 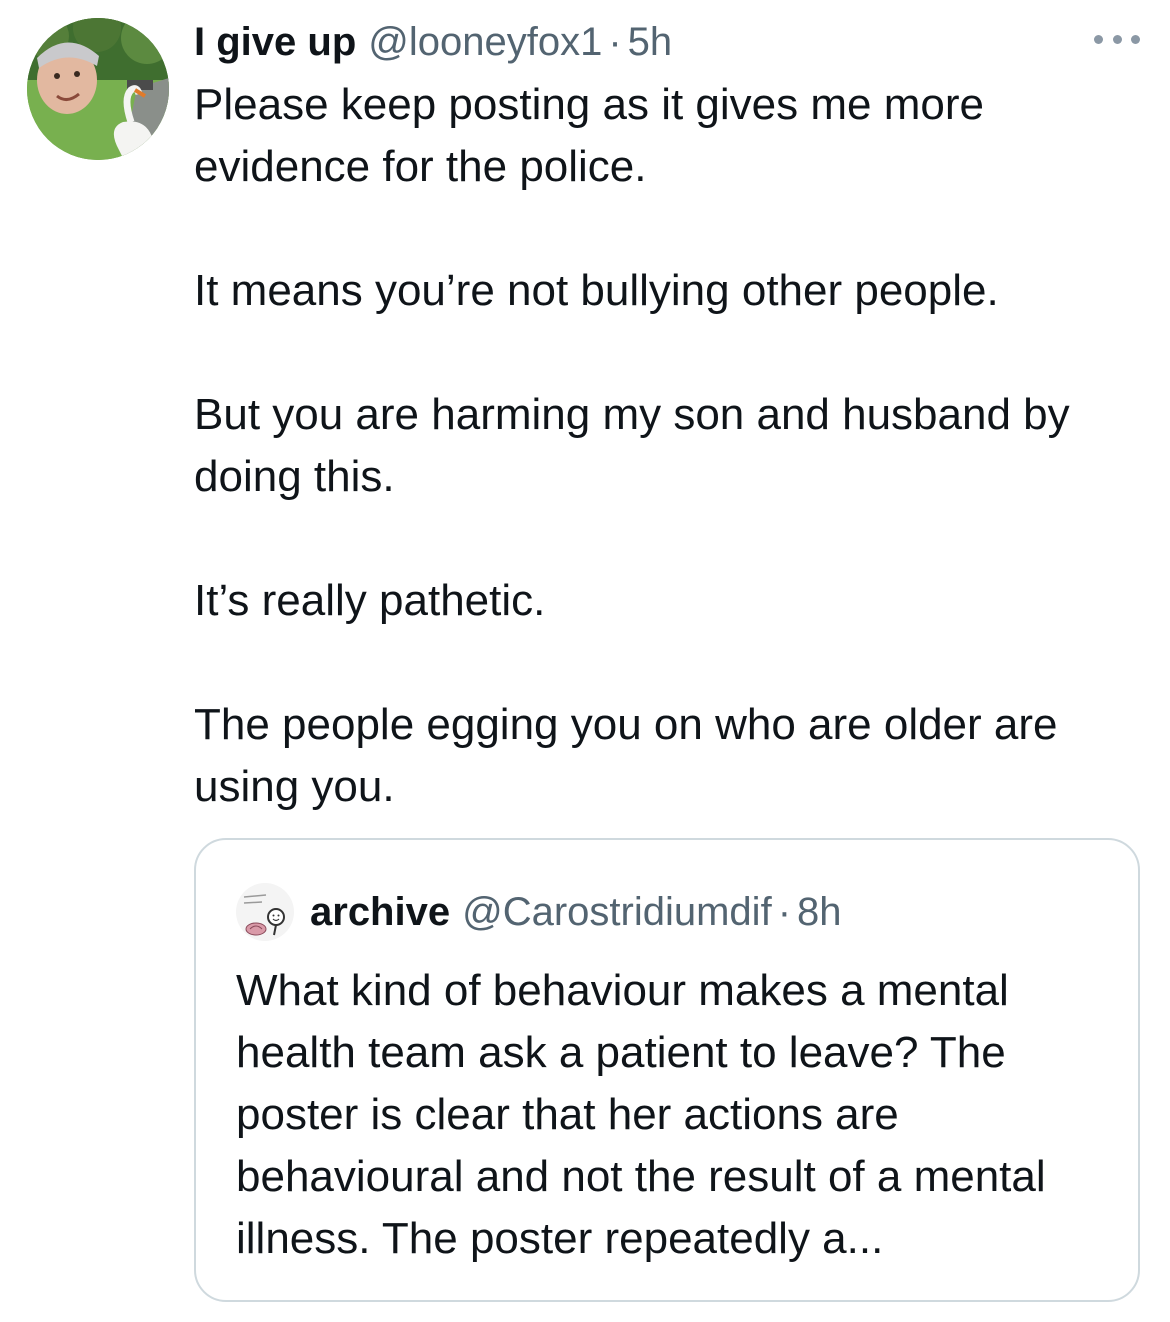 What do you see at coordinates (819, 912) in the screenshot?
I see `quoted-tweet-timestamp: 8h` at bounding box center [819, 912].